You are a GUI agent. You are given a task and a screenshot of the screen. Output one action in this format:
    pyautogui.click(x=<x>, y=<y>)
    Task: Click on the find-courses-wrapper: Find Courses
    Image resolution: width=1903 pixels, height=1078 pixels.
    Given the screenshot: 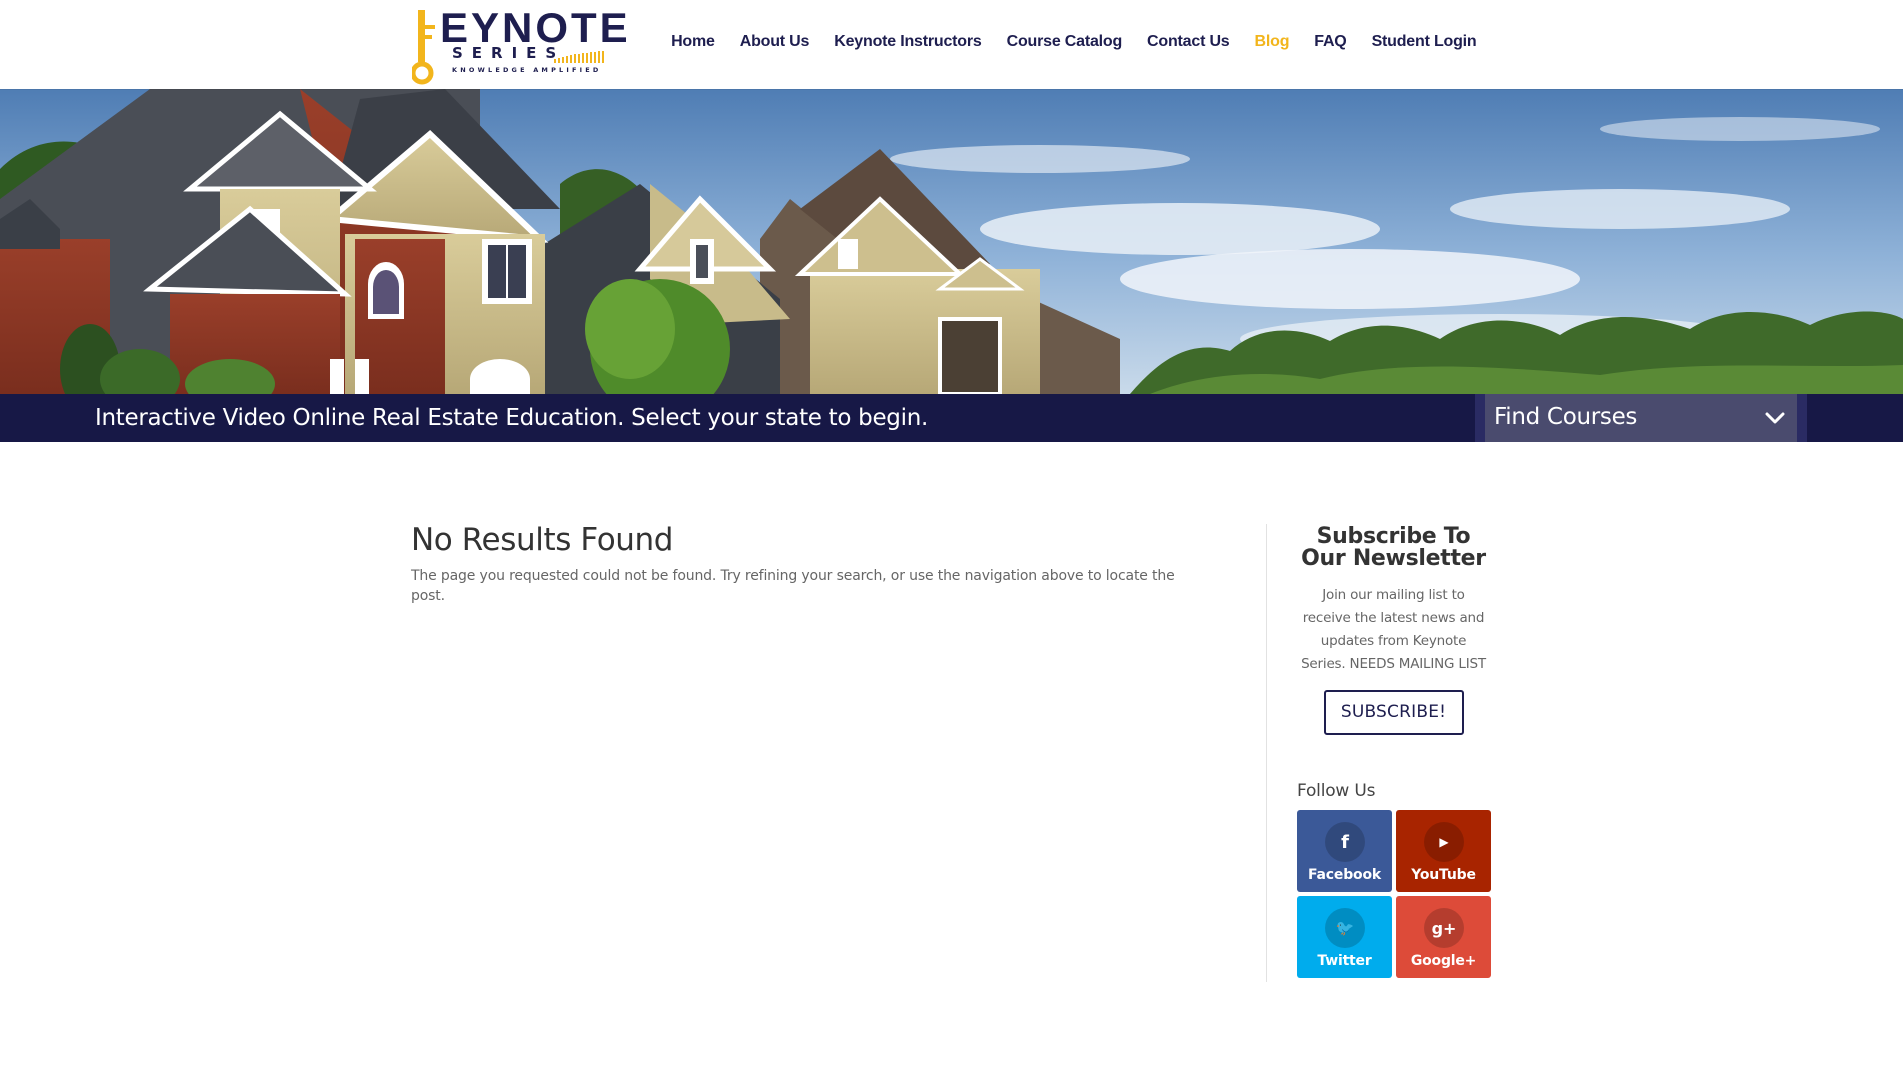 What is the action you would take?
    pyautogui.click(x=1641, y=418)
    